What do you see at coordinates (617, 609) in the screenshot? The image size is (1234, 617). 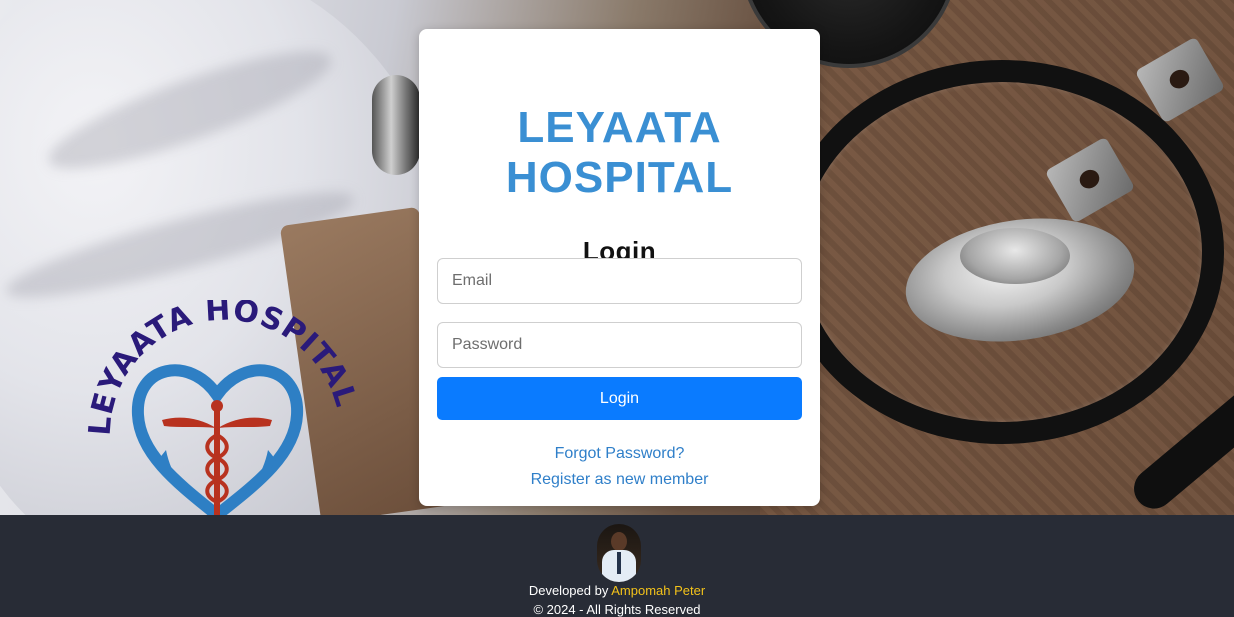 I see `copyright-text: © 2024 - All Rights Reserved` at bounding box center [617, 609].